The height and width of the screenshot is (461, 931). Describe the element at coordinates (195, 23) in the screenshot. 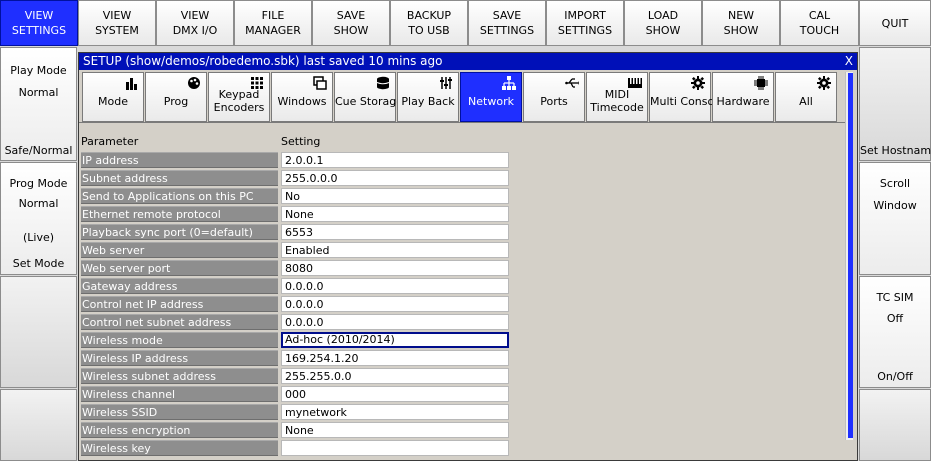

I see `toolbar-button-view-dmx-i-o: VIEW DMX I/O` at that location.